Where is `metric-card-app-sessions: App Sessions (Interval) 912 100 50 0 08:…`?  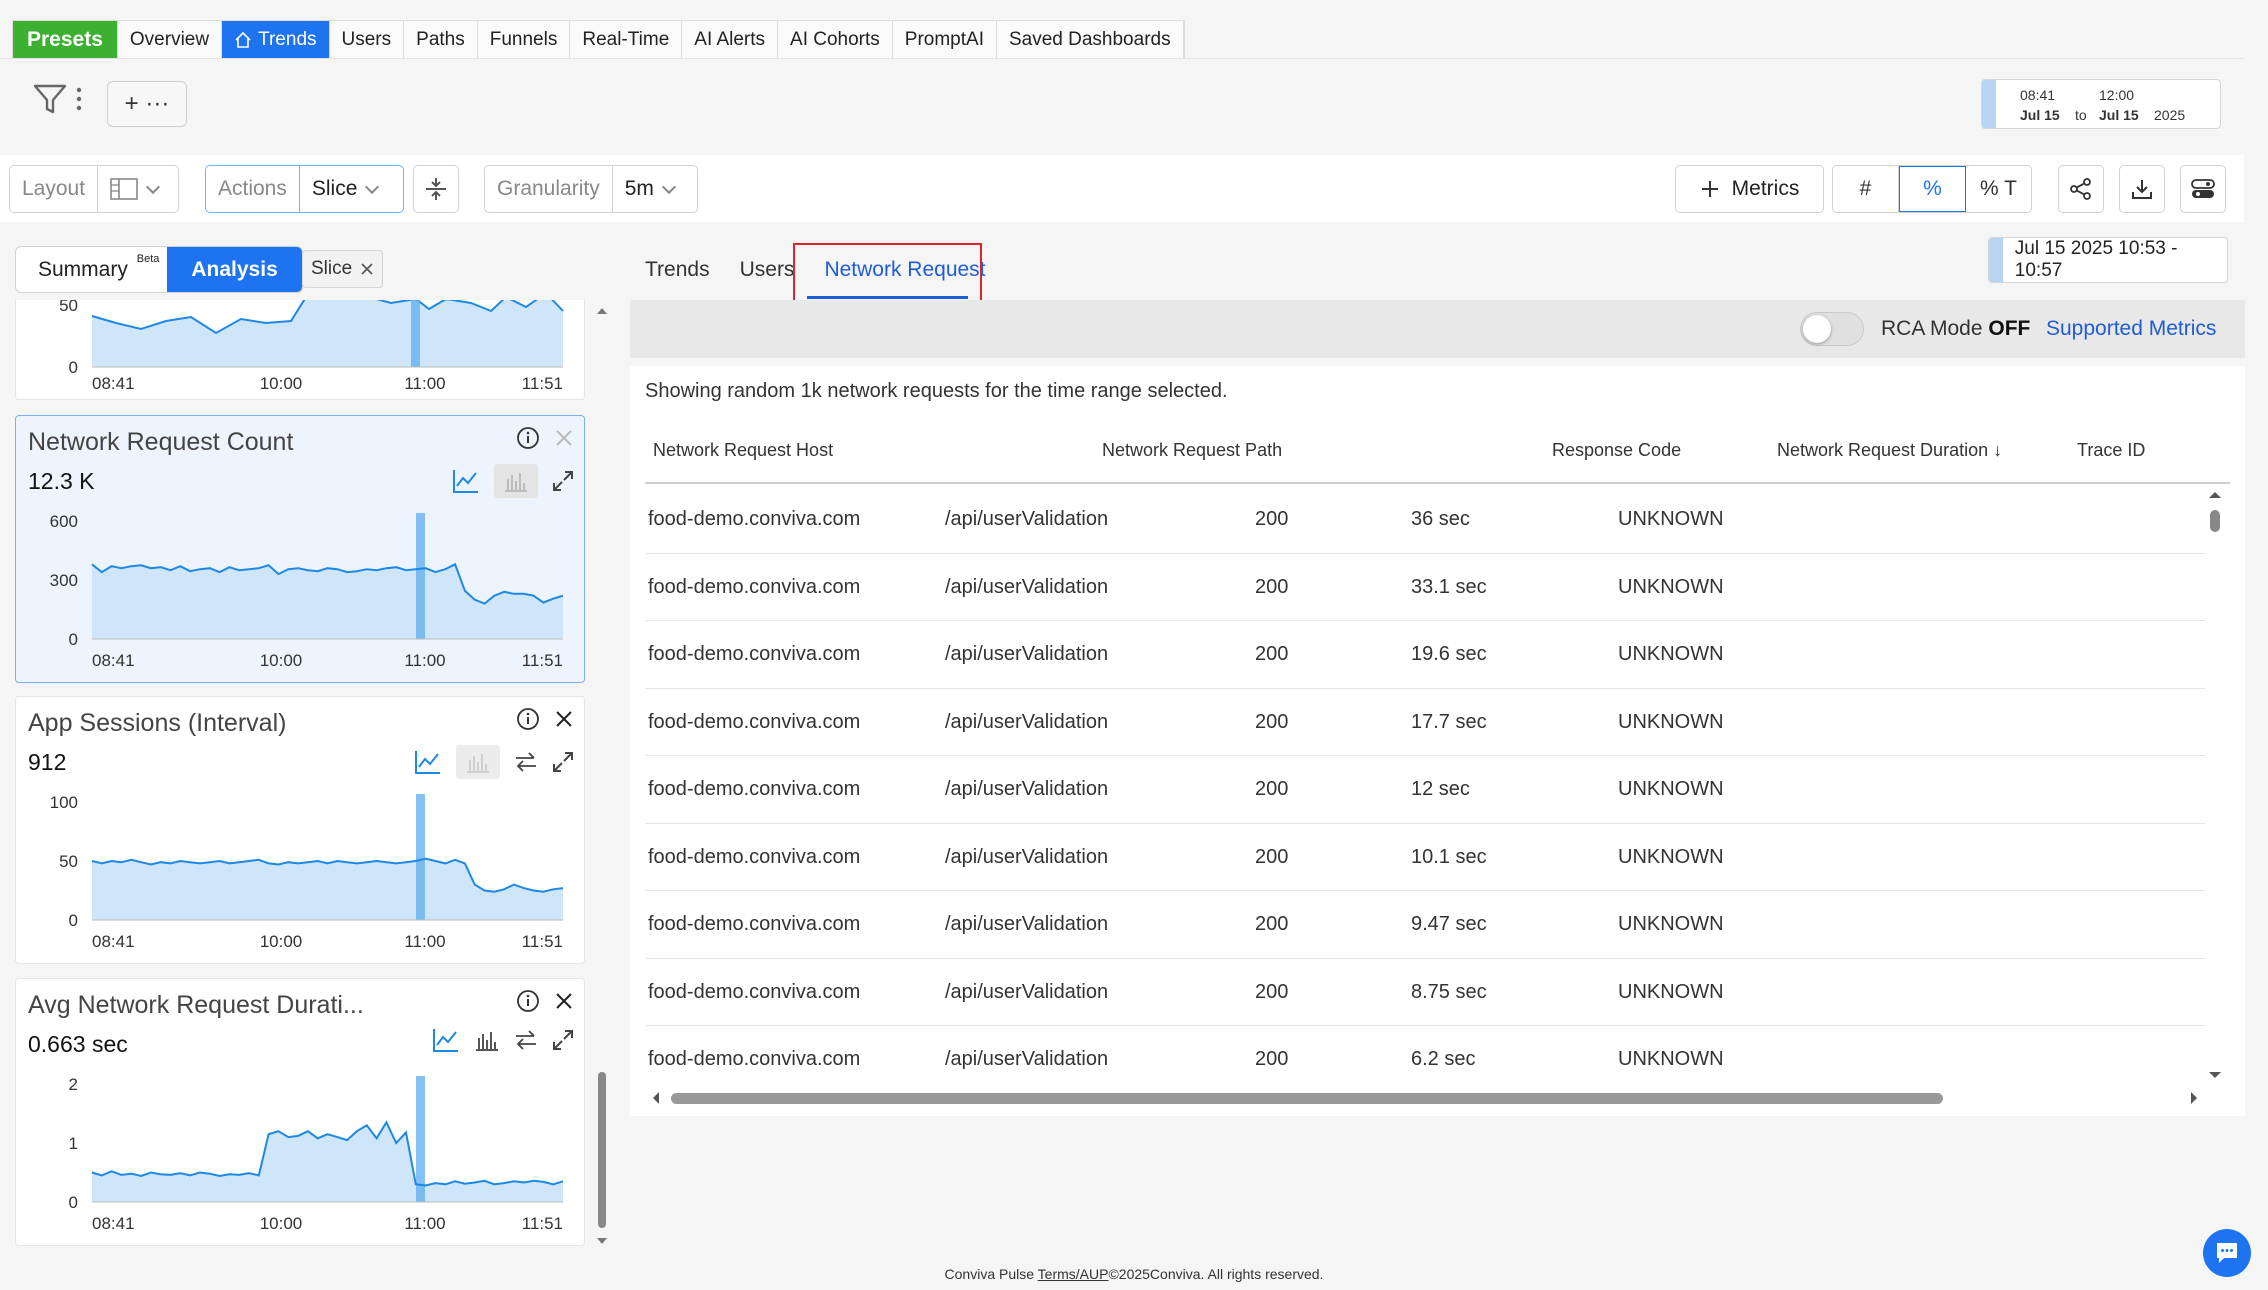 metric-card-app-sessions: App Sessions (Interval) 912 100 50 0 08:… is located at coordinates (300, 830).